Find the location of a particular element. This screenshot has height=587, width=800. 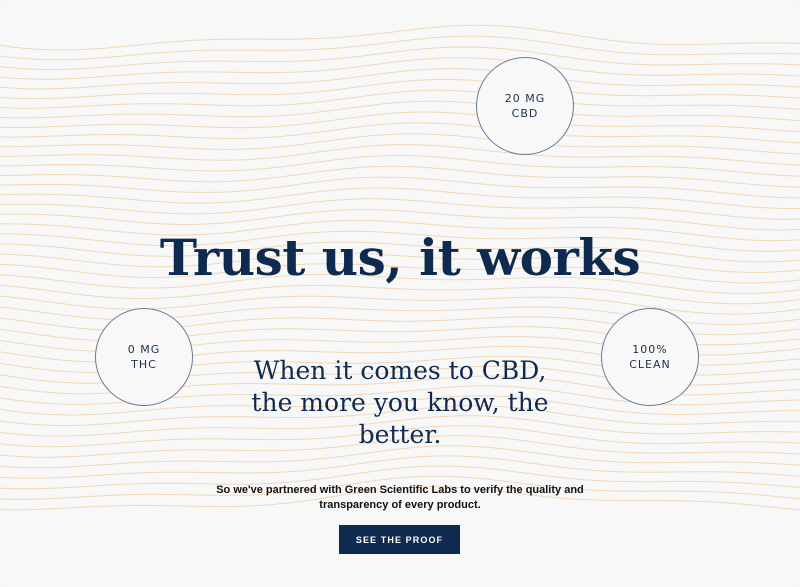

badge-clean-label: CLEAN is located at coordinates (650, 364).